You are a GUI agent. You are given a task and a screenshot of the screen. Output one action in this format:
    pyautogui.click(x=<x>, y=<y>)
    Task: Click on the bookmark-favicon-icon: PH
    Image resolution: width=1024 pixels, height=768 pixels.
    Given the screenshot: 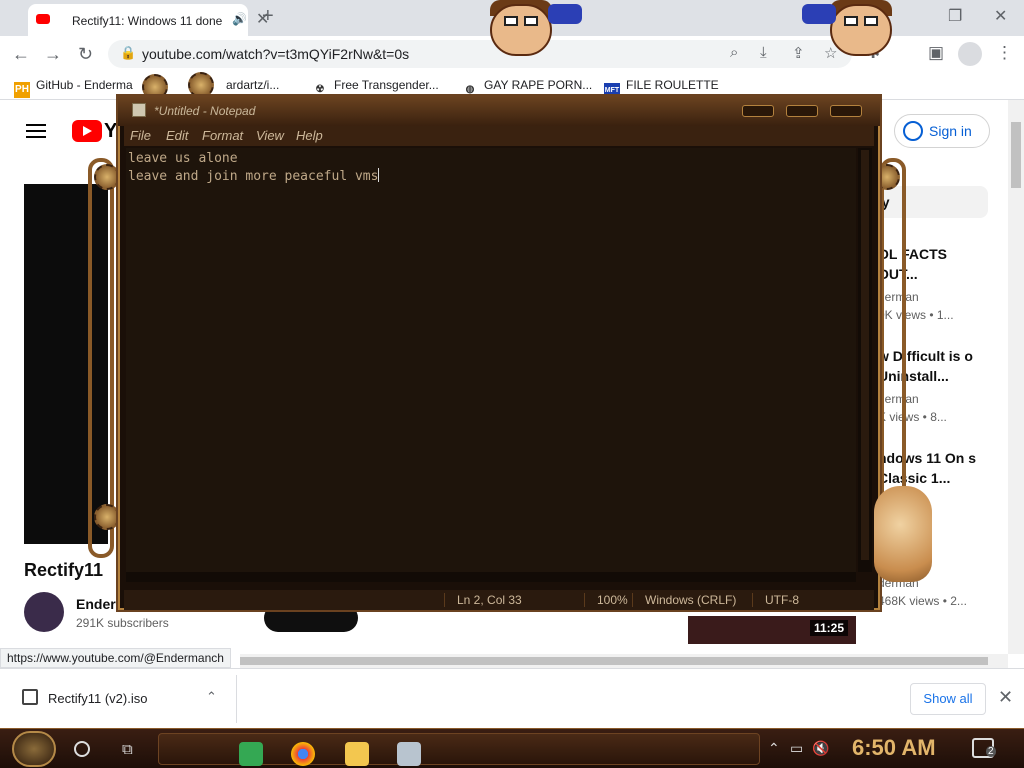 What is the action you would take?
    pyautogui.click(x=22, y=90)
    